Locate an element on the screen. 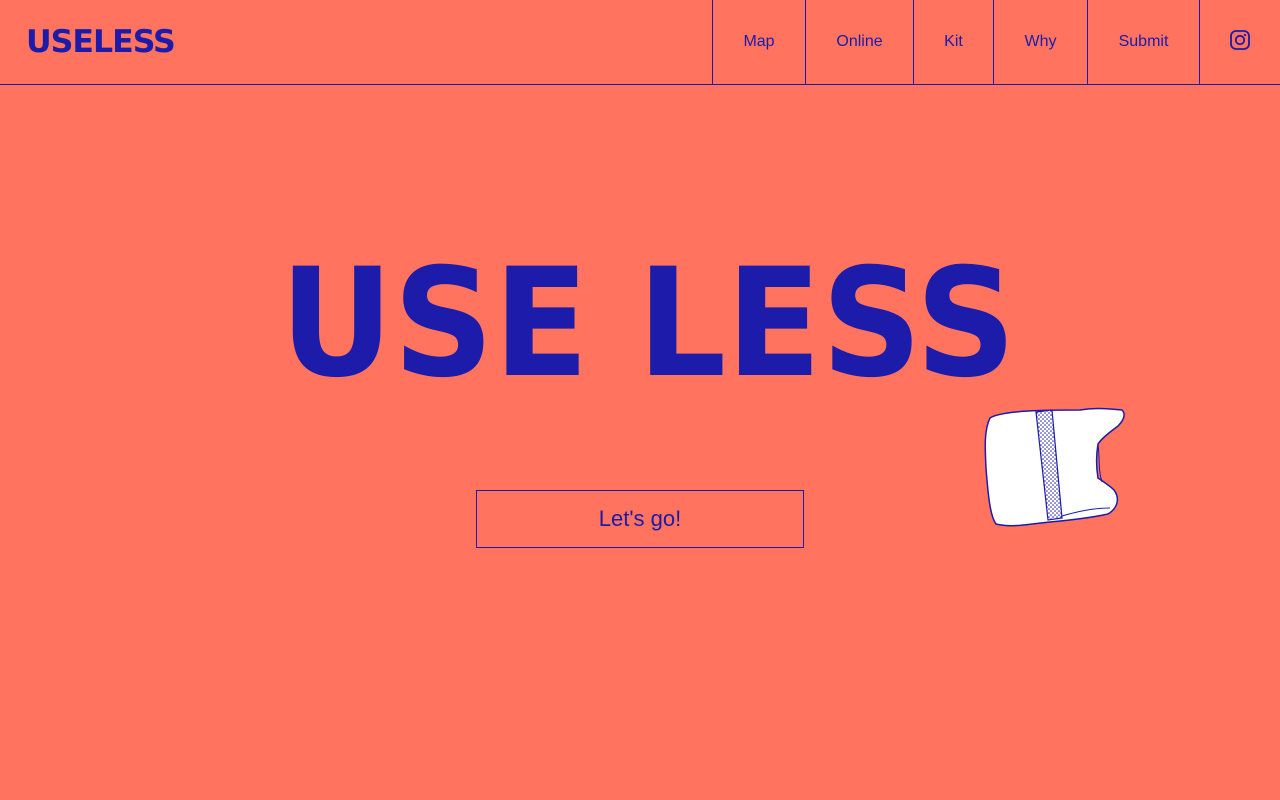 This screenshot has height=800, width=1280. nav-item-why: Why is located at coordinates (1040, 42).